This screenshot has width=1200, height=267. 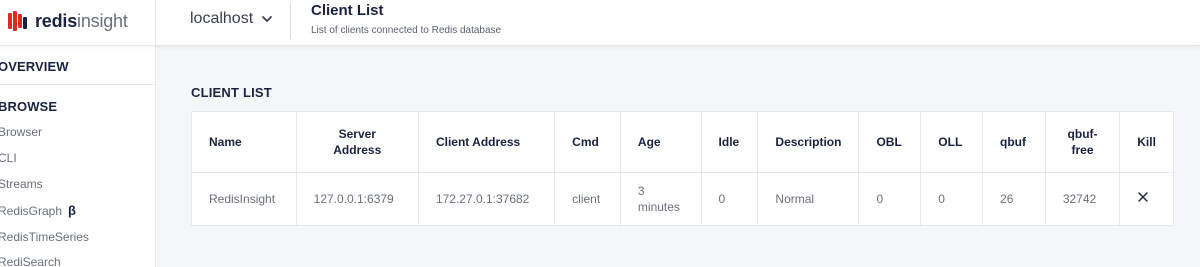 What do you see at coordinates (21, 132) in the screenshot?
I see `sidebar-item-browser: Browser` at bounding box center [21, 132].